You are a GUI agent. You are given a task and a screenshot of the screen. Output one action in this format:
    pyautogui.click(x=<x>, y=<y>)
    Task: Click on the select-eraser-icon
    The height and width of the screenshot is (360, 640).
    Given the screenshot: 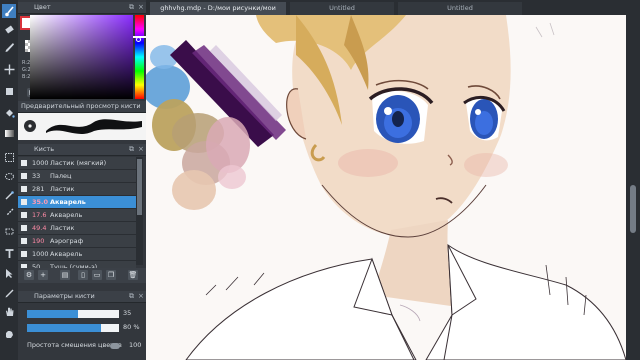 What is the action you would take?
    pyautogui.click(x=9, y=231)
    